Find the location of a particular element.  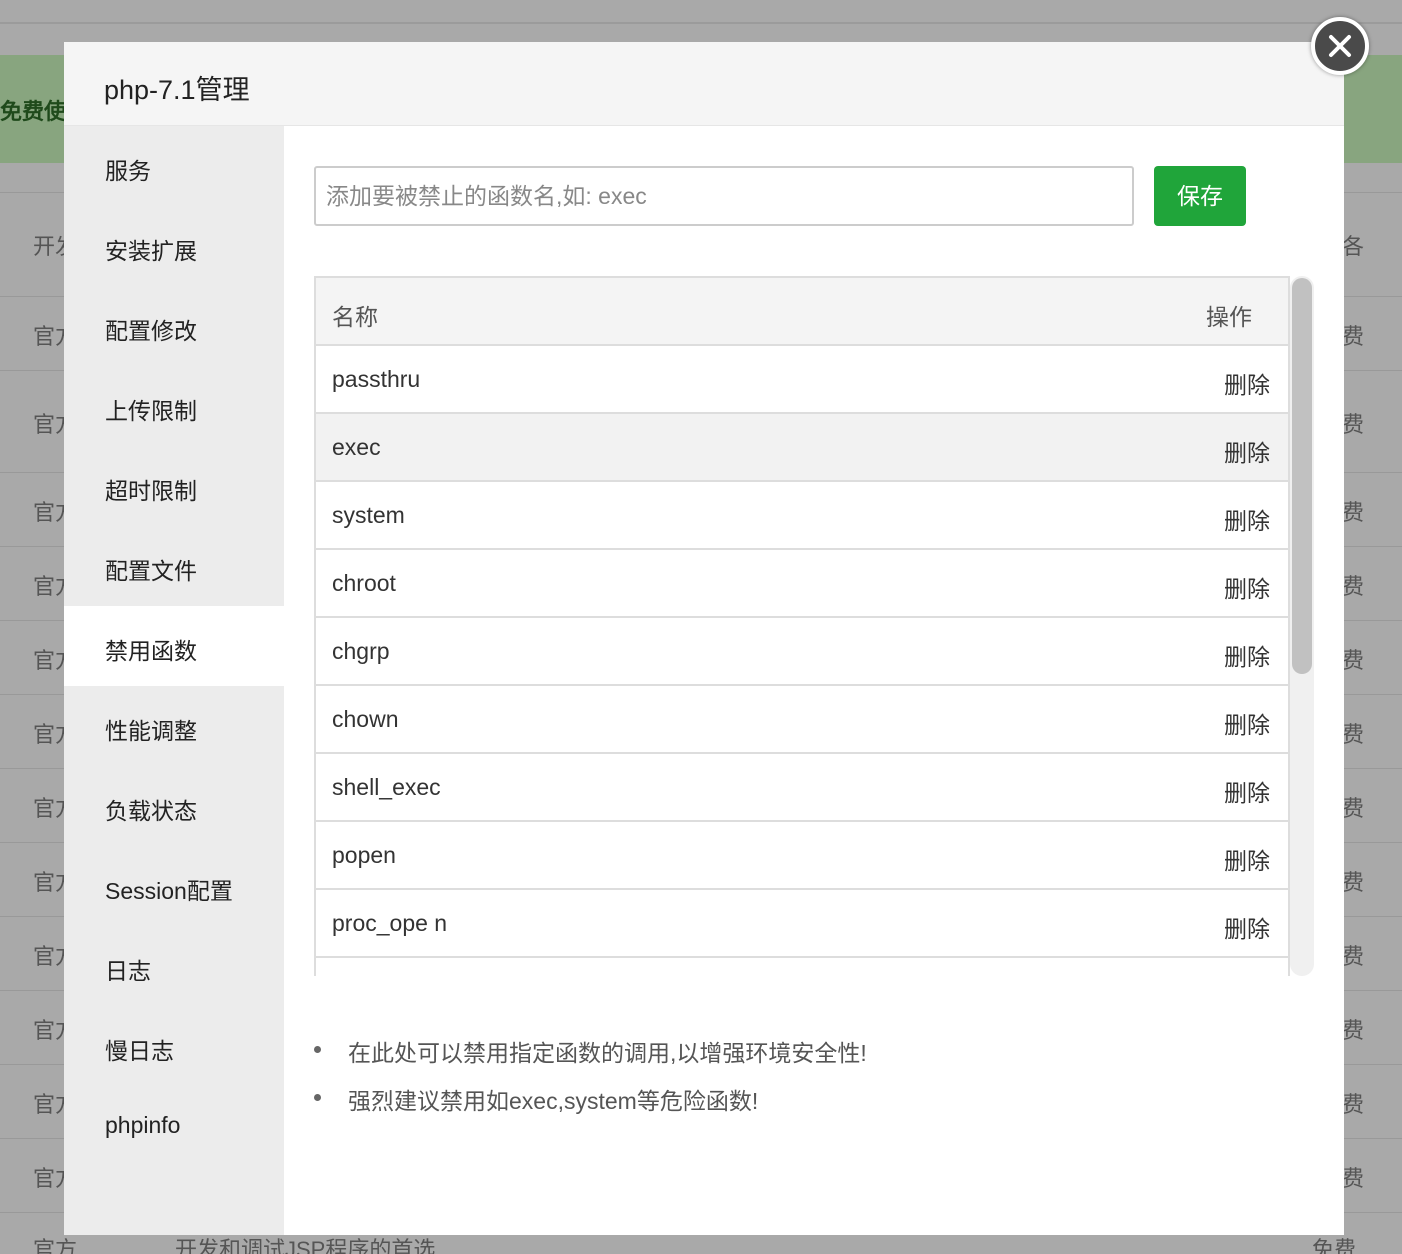

sidebar-item-session-config: Session配置 is located at coordinates (174, 886).